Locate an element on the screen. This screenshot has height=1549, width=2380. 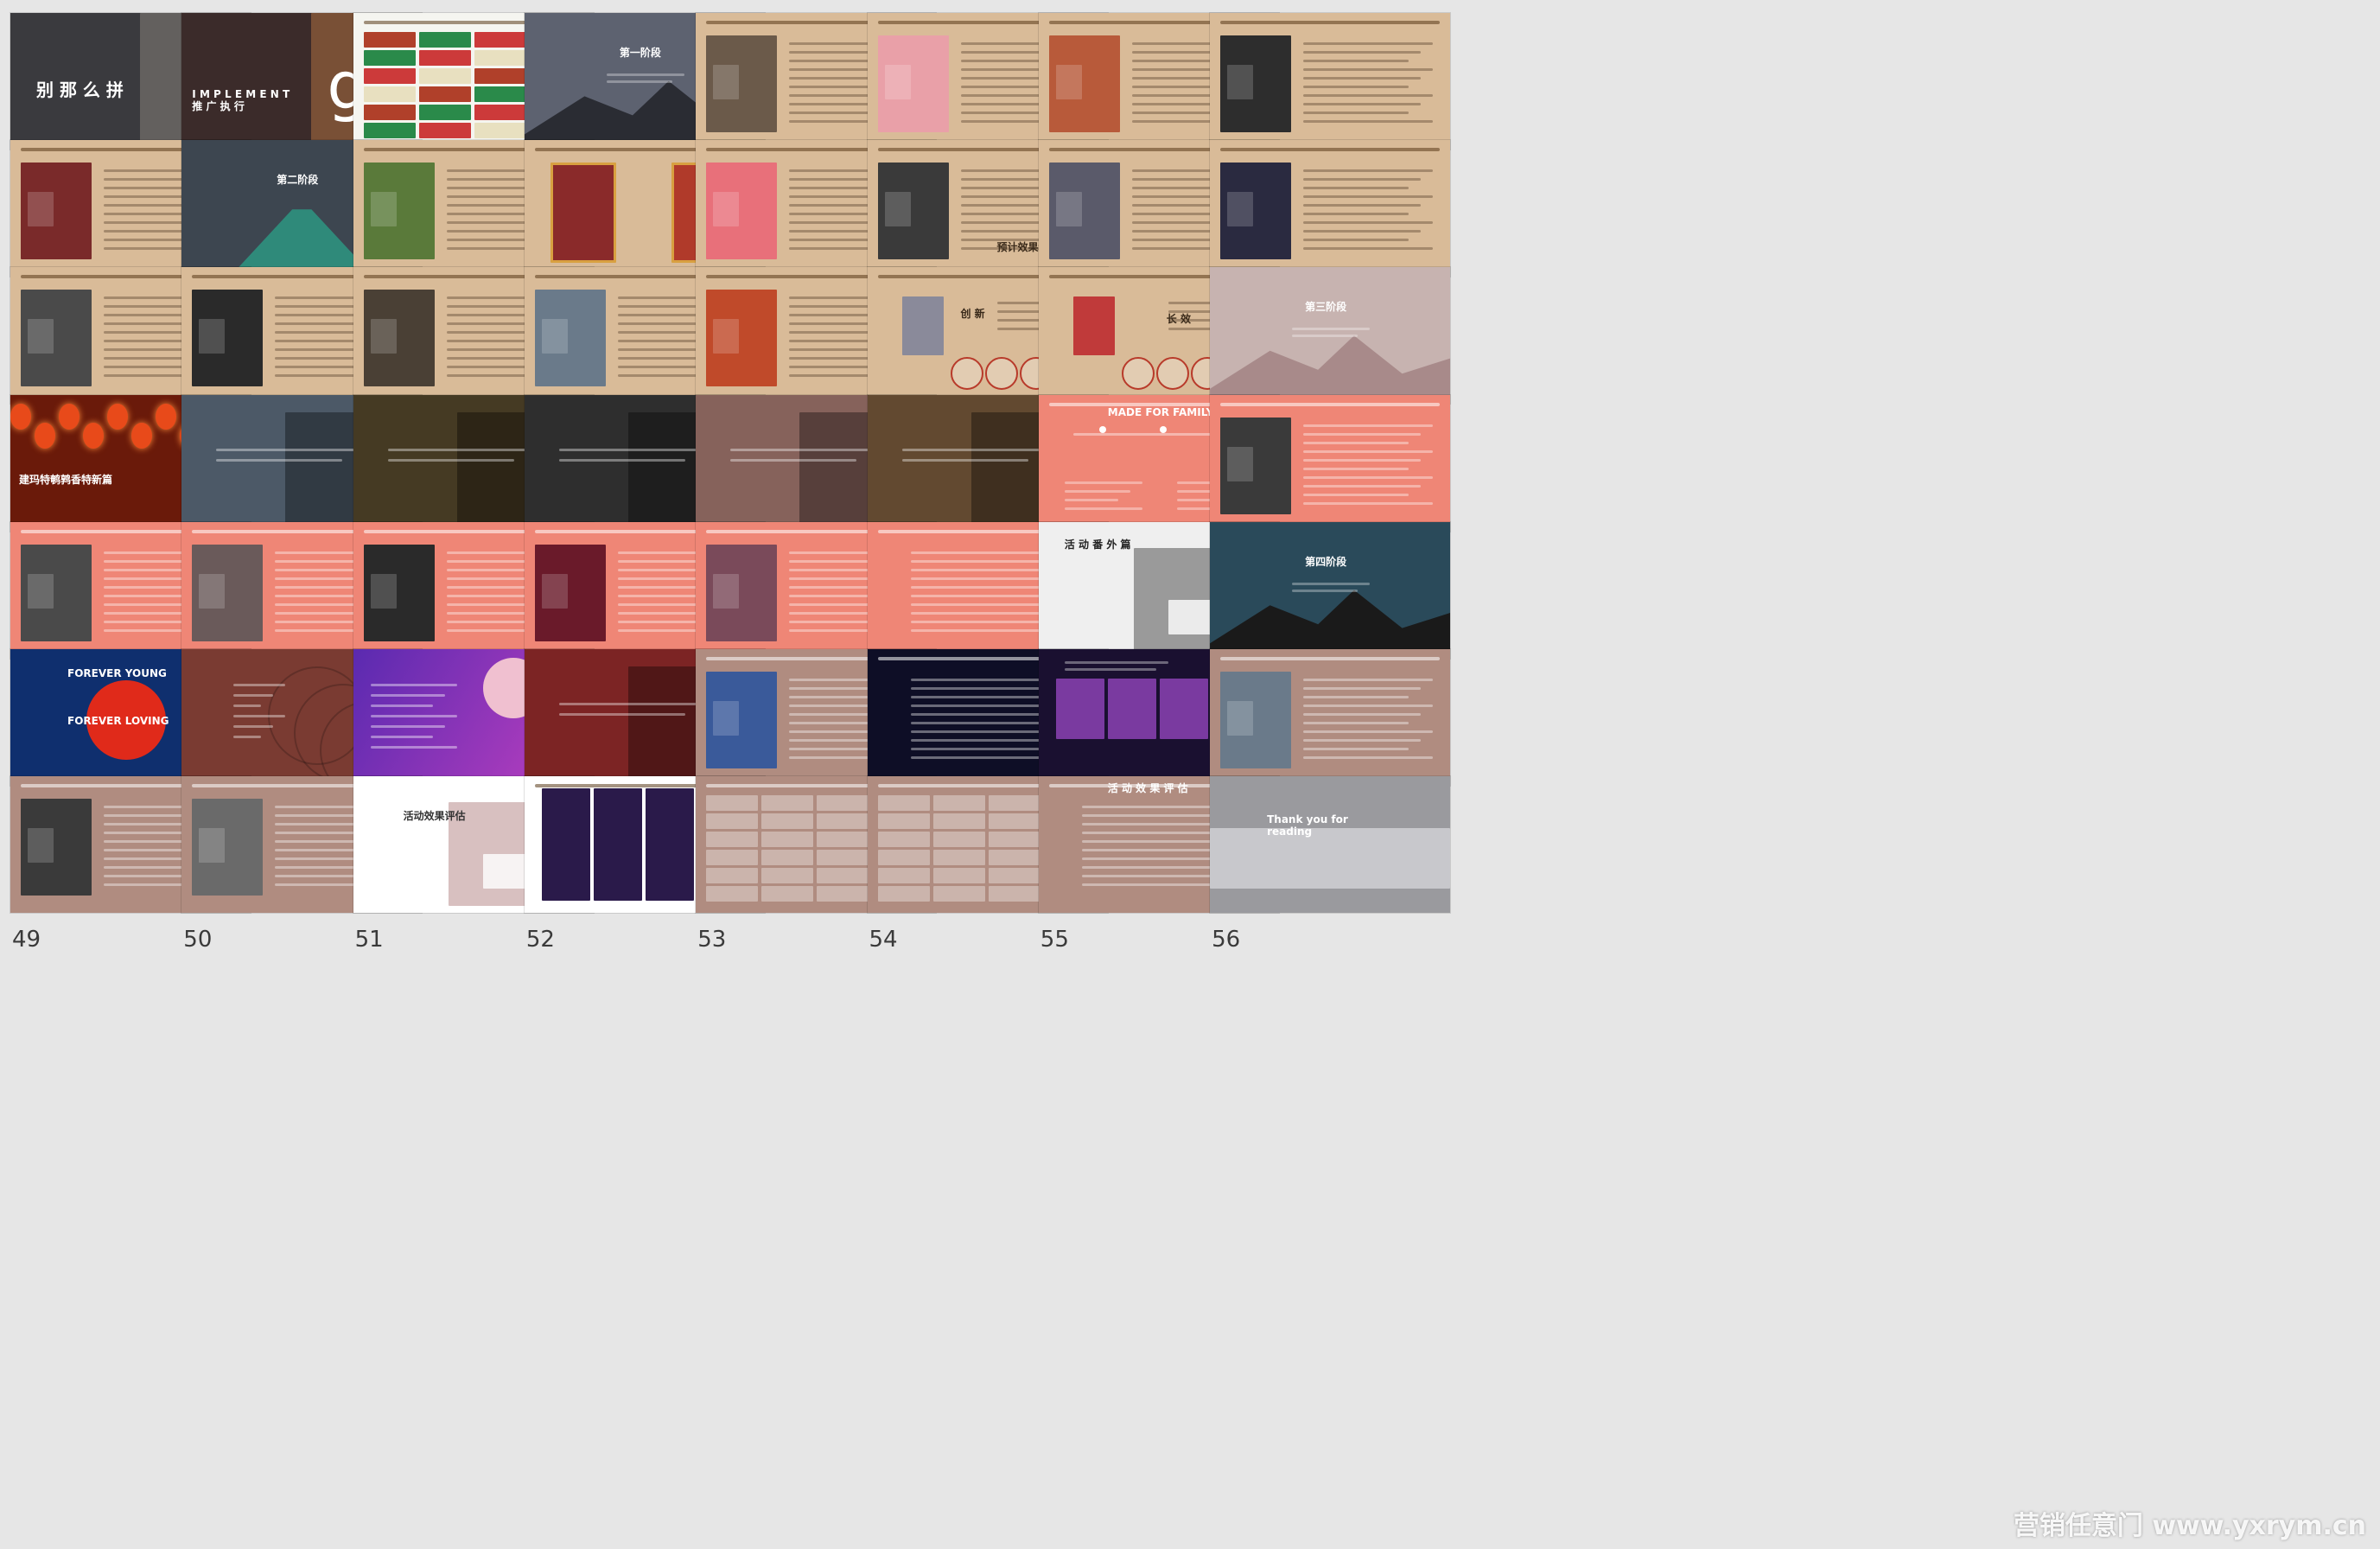
slide-preview: 第三阶段 is located at coordinates (1331, 336).